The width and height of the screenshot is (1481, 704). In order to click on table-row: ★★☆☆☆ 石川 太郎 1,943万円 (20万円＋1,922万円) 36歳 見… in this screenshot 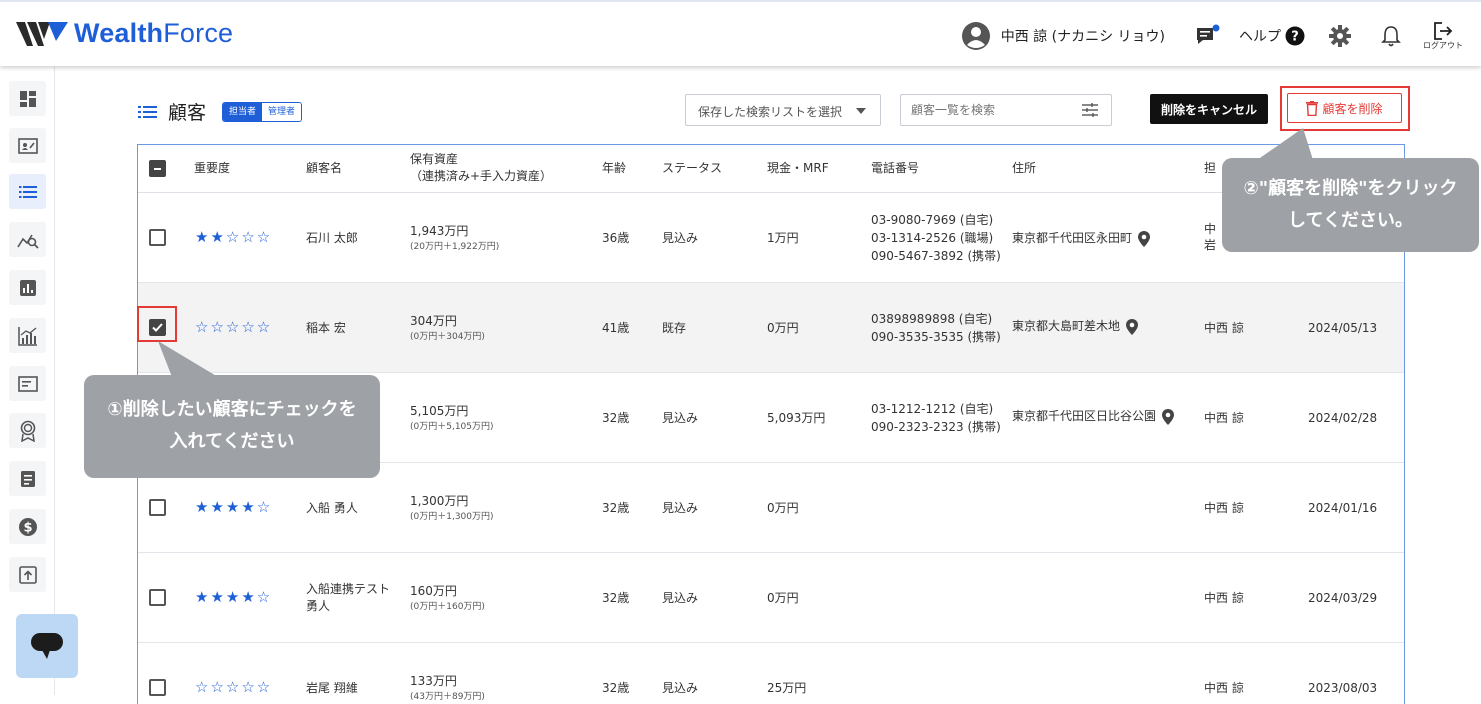, I will do `click(771, 238)`.